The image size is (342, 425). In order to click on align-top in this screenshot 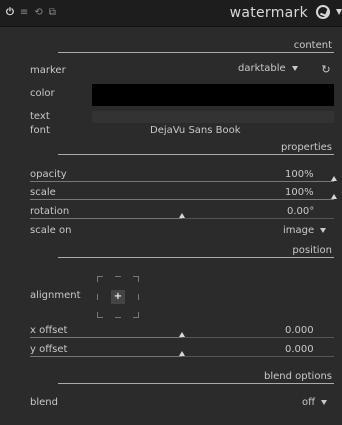, I will do `click(118, 279)`.